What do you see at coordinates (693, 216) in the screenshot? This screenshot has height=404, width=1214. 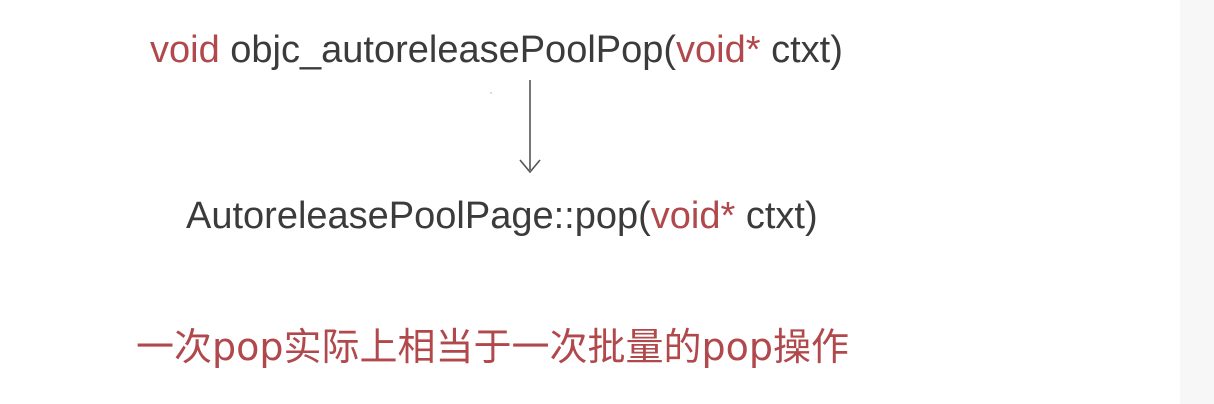 I see `bottom-param-type-keyword: void*` at bounding box center [693, 216].